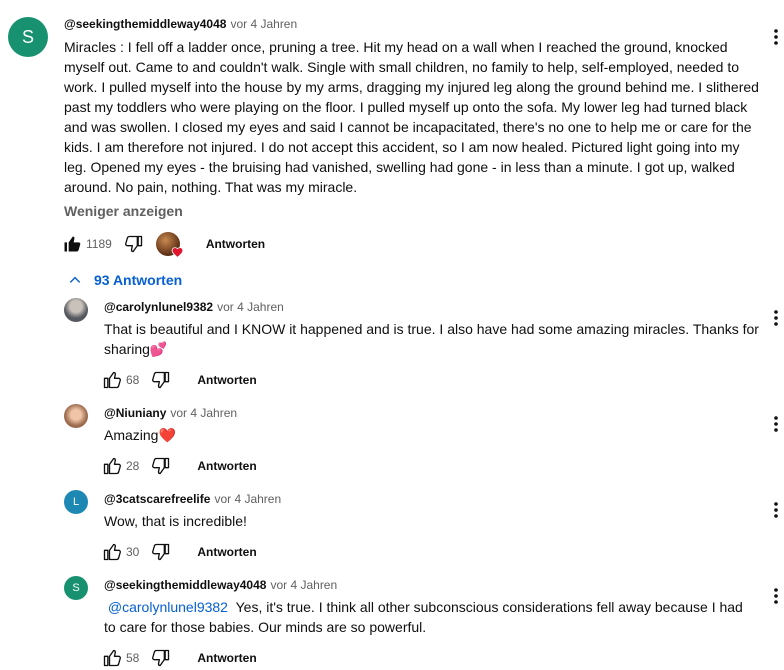  What do you see at coordinates (177, 252) in the screenshot?
I see `heart-icon` at bounding box center [177, 252].